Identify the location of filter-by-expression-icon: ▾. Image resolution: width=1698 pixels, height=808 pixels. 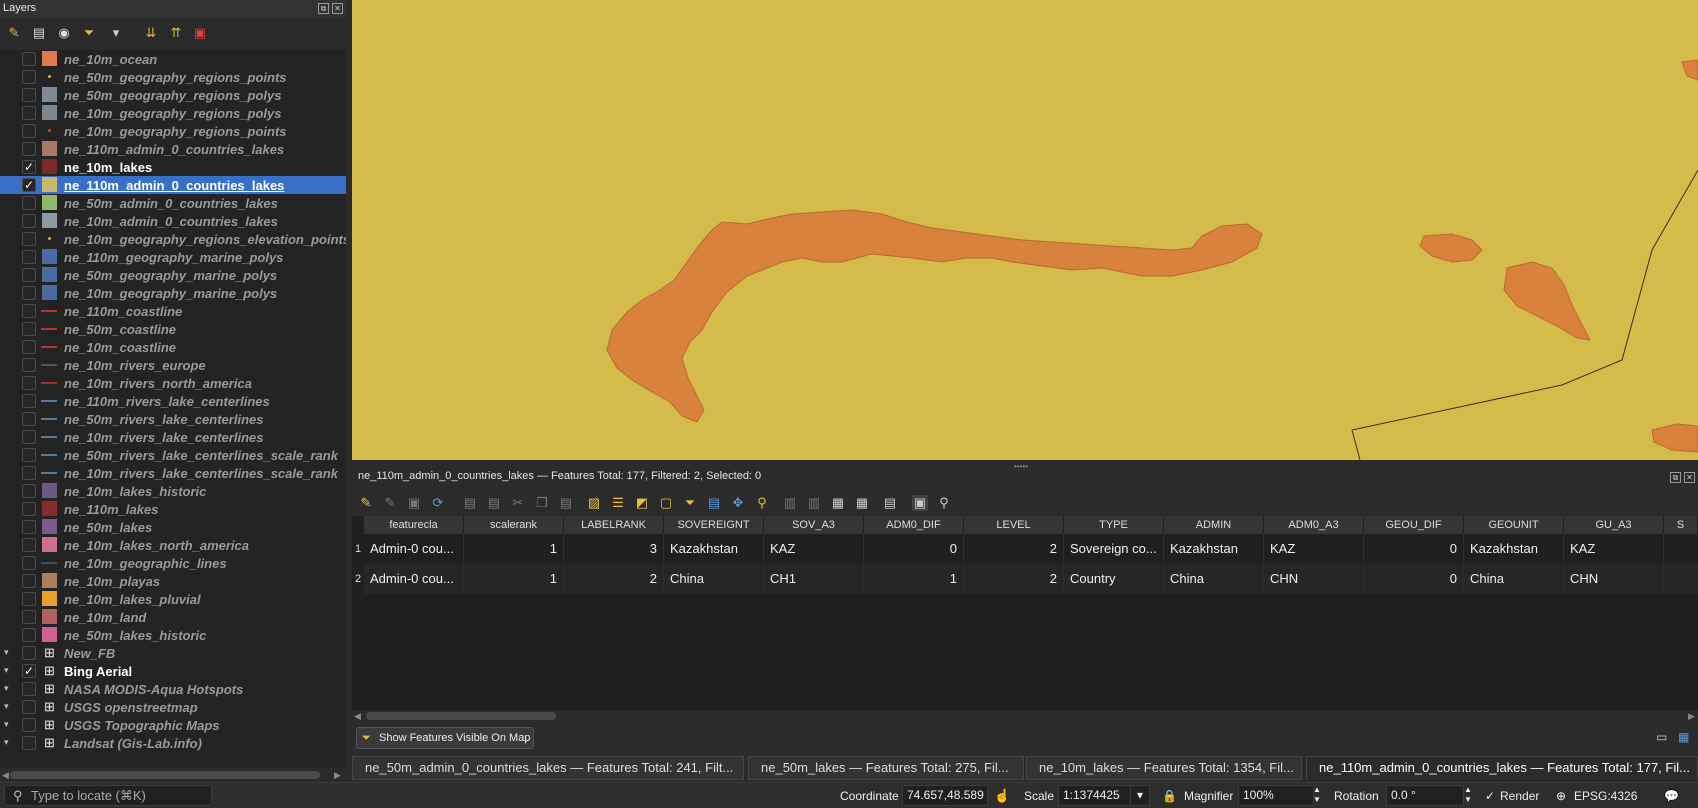
(116, 33).